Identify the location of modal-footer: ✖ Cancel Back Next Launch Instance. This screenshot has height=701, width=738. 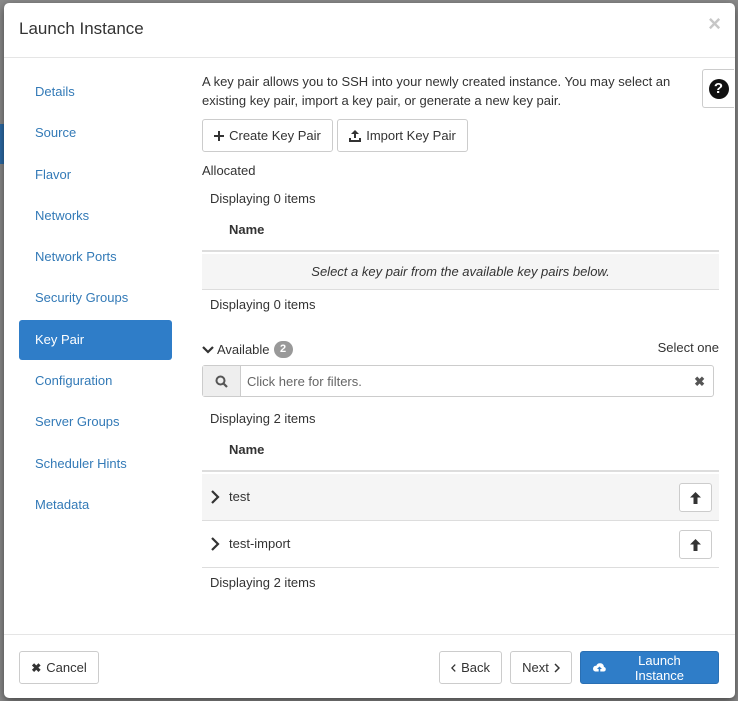
(369, 666).